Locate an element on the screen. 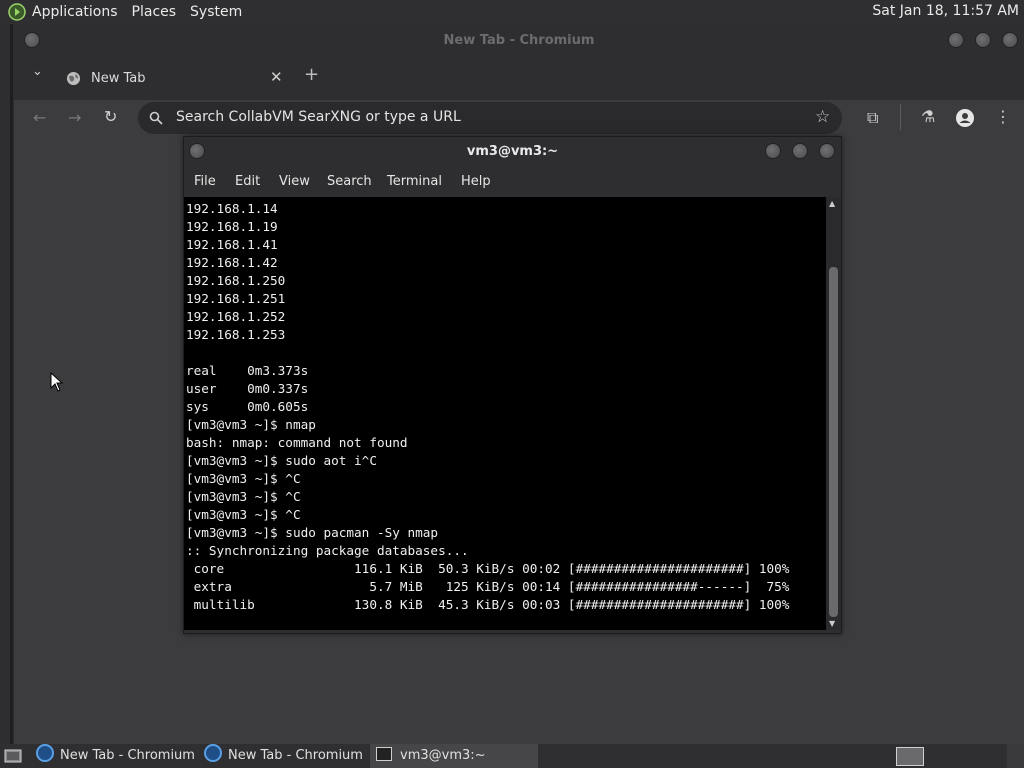 This screenshot has height=768, width=1024. chromium-title-bar: New Tab - Chromium is located at coordinates (519, 41).